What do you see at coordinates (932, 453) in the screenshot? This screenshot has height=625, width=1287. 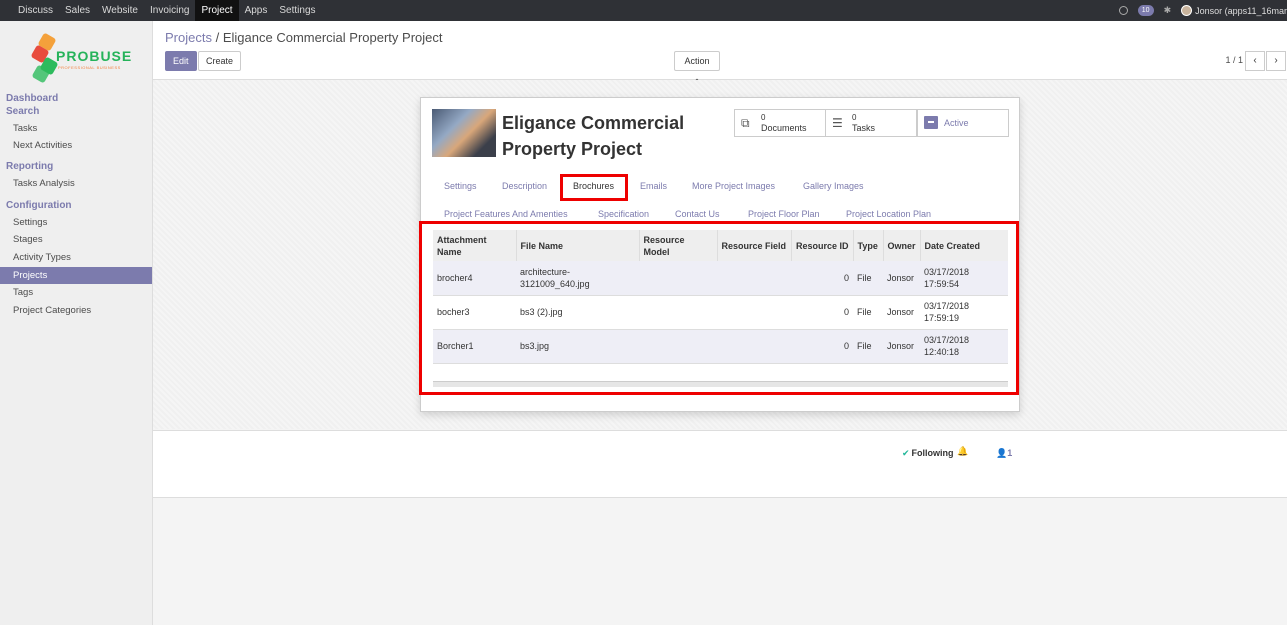 I see `following-label: Following` at bounding box center [932, 453].